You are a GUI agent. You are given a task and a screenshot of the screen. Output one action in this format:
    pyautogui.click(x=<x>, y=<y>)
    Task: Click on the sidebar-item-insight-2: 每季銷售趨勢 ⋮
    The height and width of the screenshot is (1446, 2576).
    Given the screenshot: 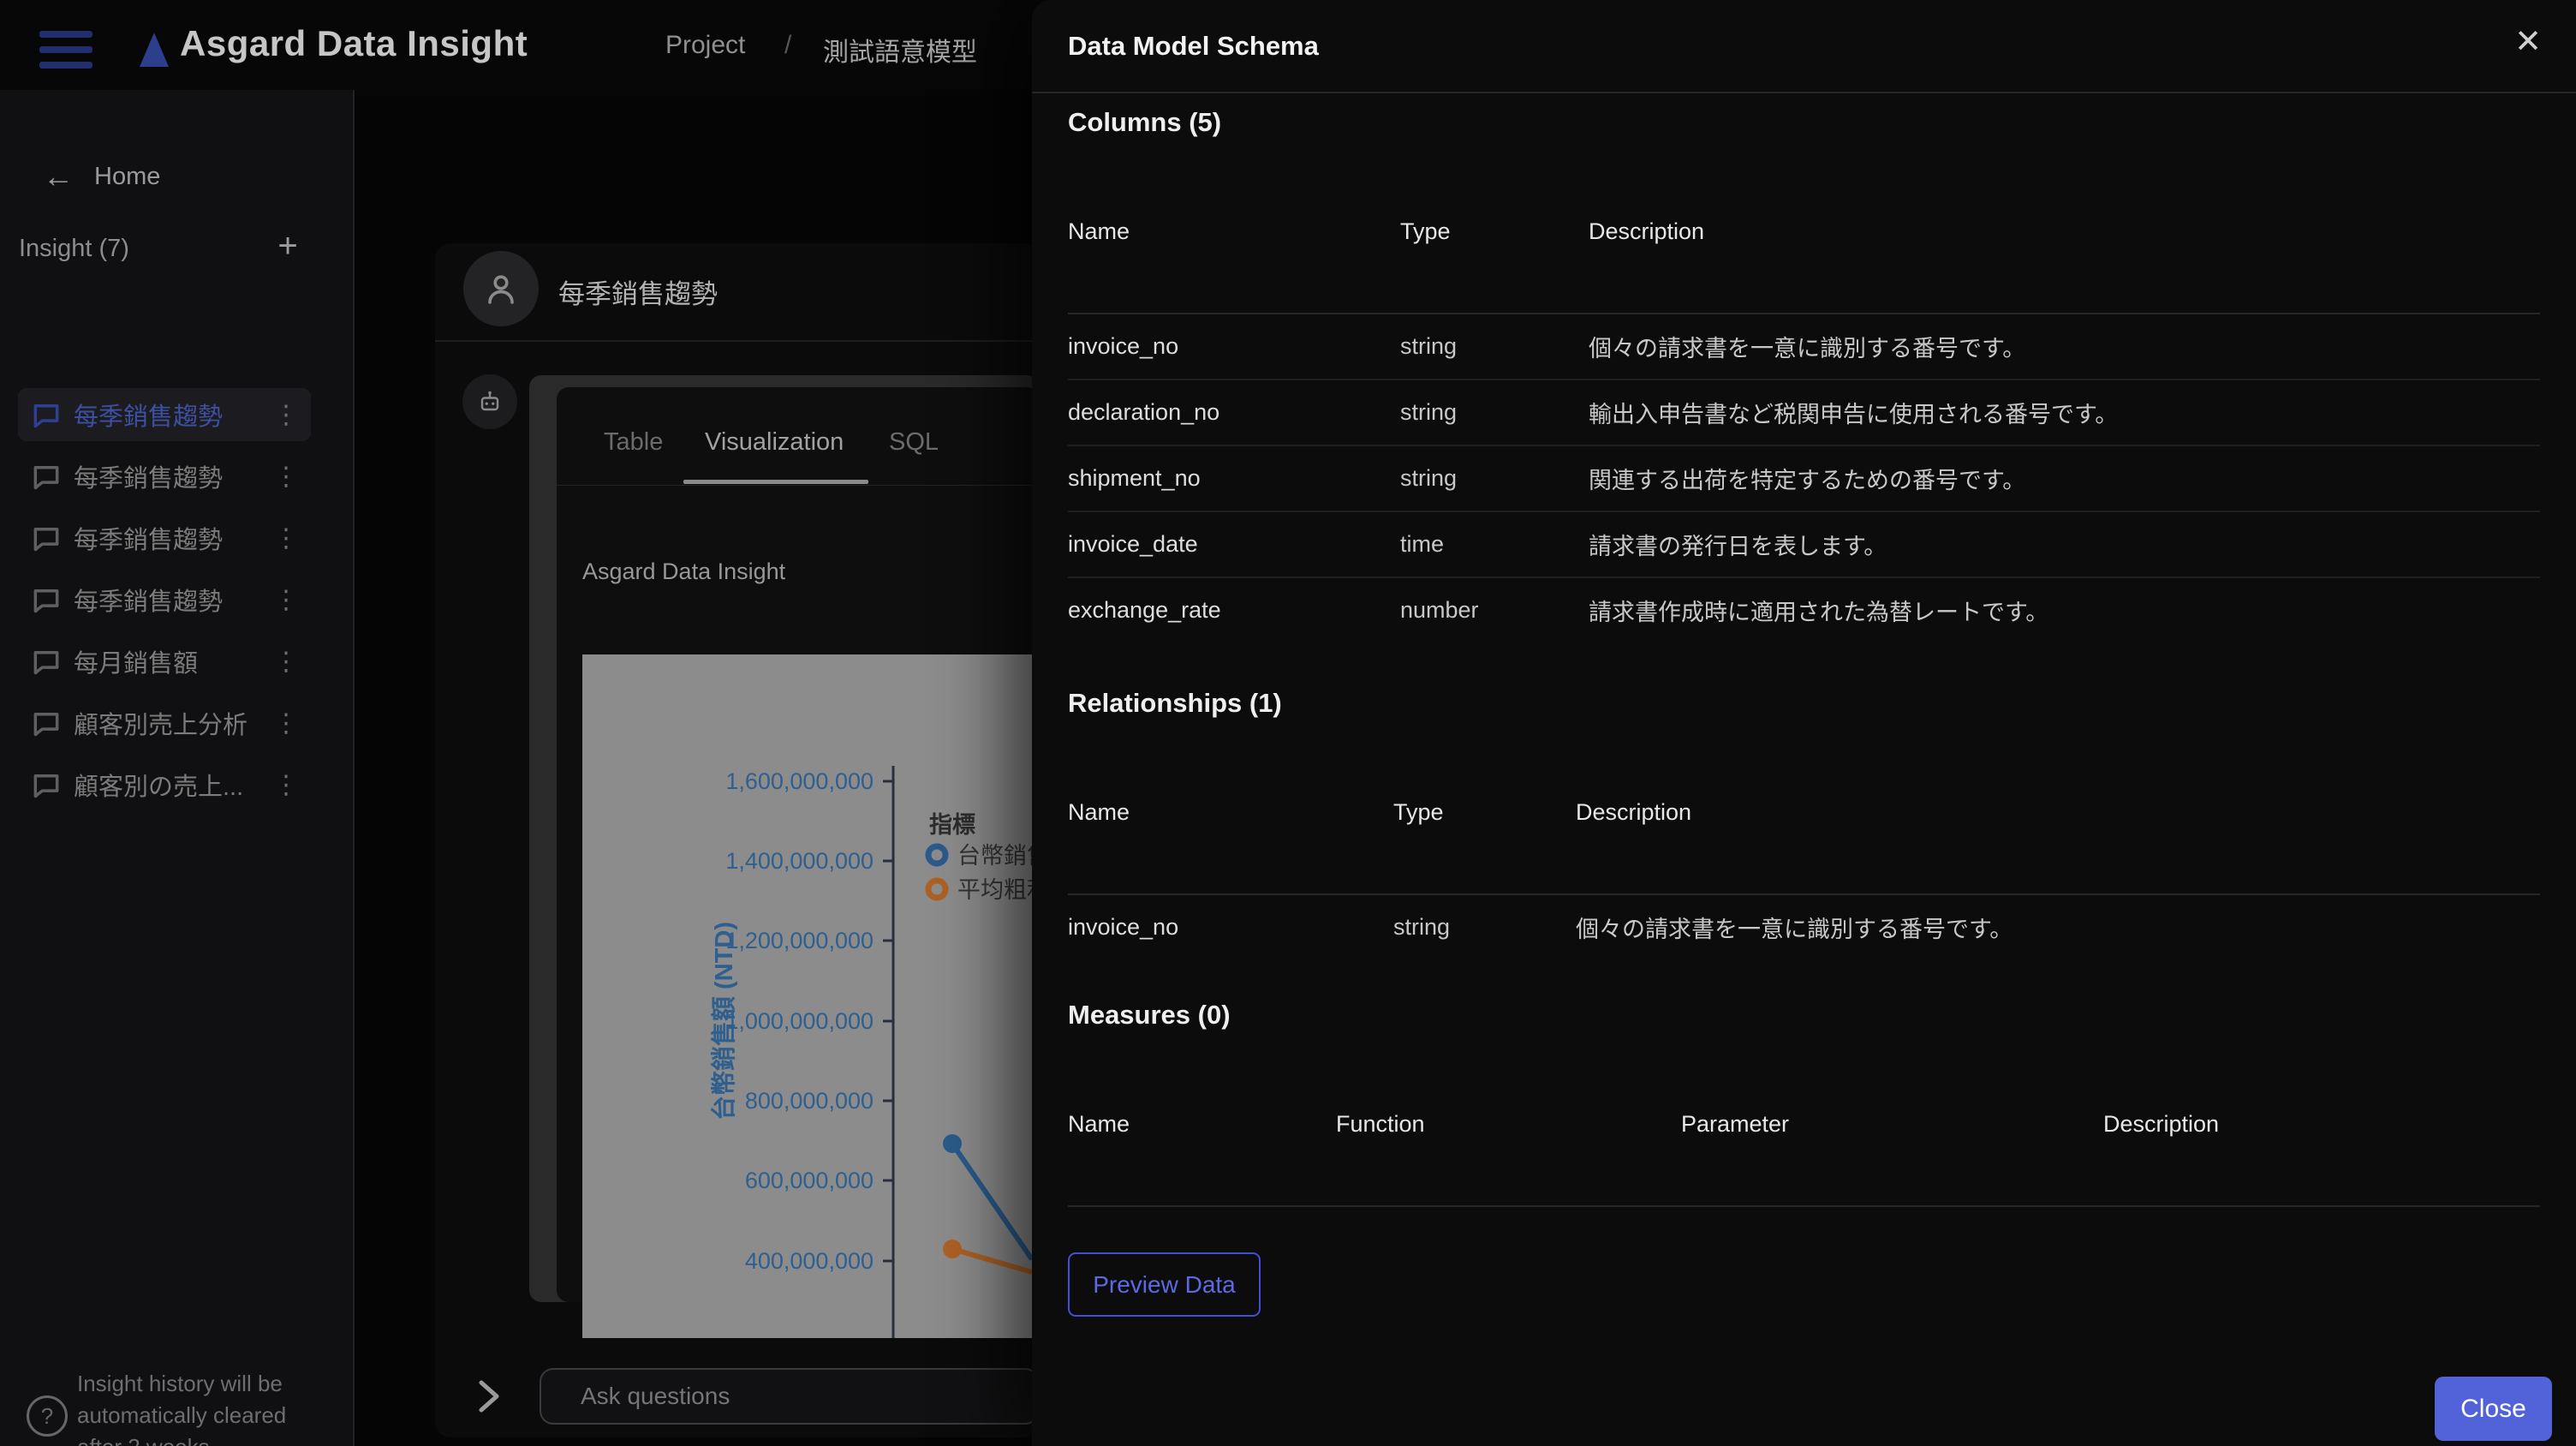 What is the action you would take?
    pyautogui.click(x=164, y=477)
    